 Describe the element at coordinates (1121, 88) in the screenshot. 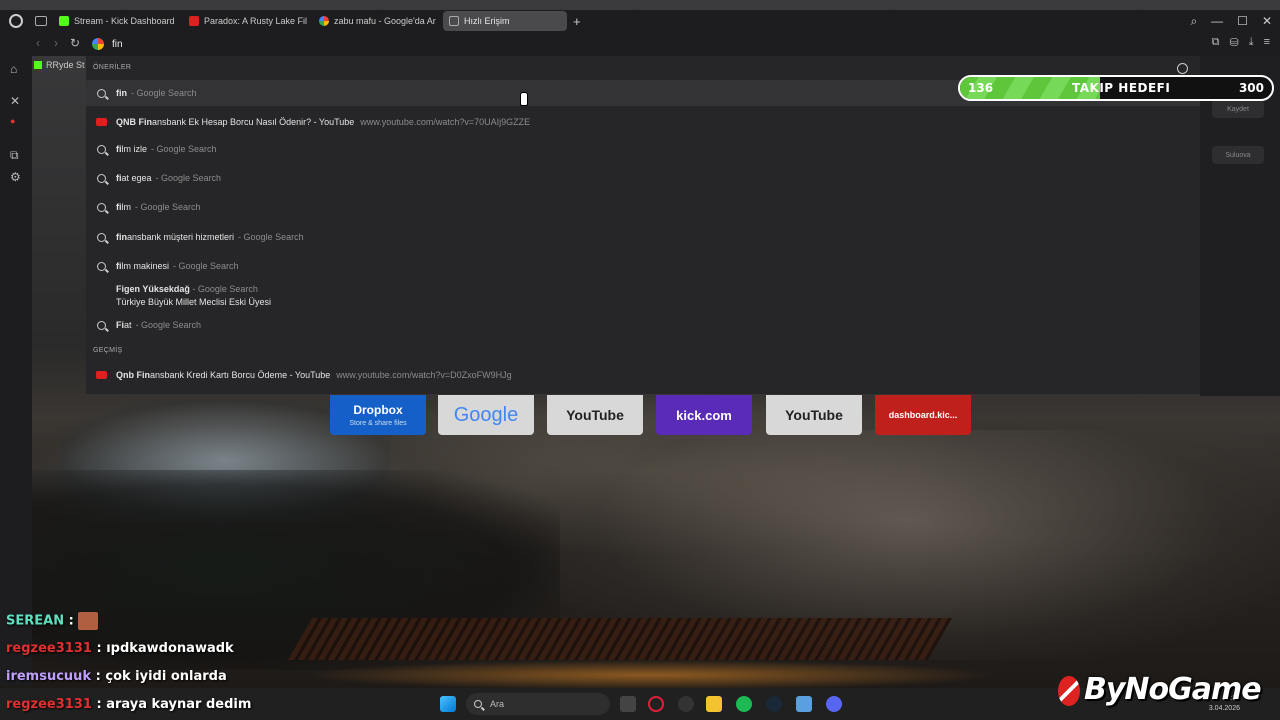

I see `goal-label: TAKIP HEDEFI` at that location.